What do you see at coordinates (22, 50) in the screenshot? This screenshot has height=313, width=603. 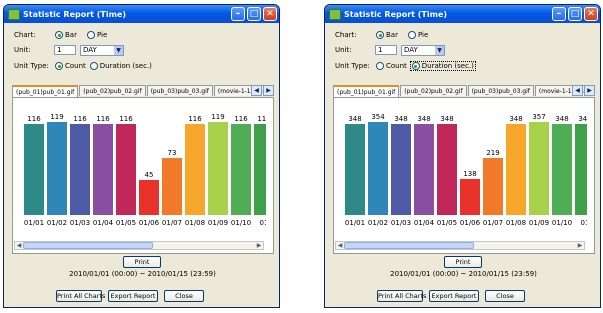 I see `unit-label: Unit:` at bounding box center [22, 50].